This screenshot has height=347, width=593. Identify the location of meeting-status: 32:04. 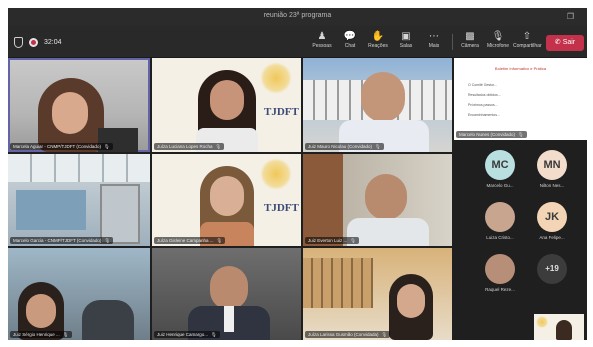
(38, 42).